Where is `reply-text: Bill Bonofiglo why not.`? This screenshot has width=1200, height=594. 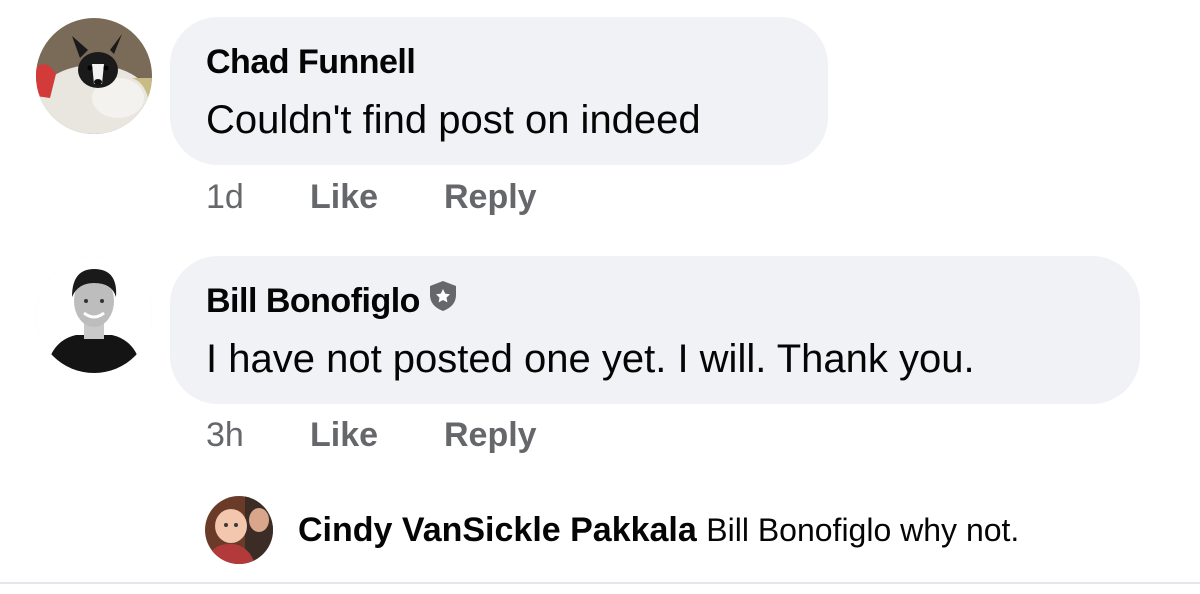
reply-text: Bill Bonofiglo why not. is located at coordinates (863, 530).